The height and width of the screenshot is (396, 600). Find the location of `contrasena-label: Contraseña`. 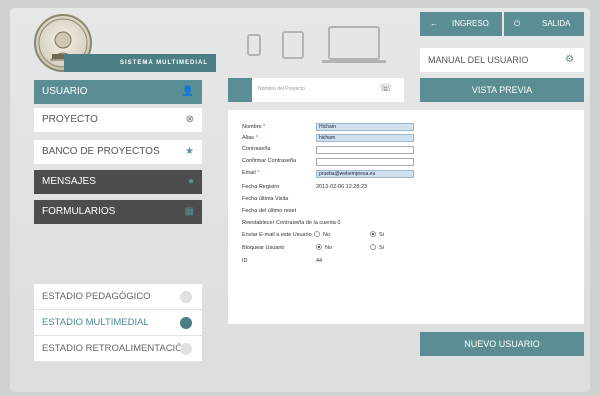

contrasena-label: Contraseña is located at coordinates (256, 149).